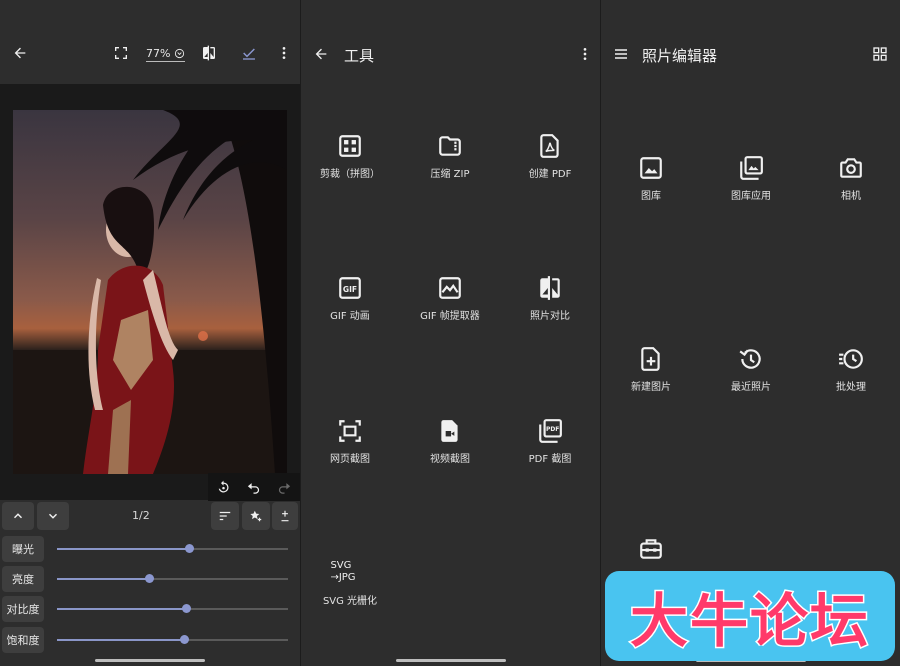  I want to click on slider-label: 饱和度, so click(23, 640).